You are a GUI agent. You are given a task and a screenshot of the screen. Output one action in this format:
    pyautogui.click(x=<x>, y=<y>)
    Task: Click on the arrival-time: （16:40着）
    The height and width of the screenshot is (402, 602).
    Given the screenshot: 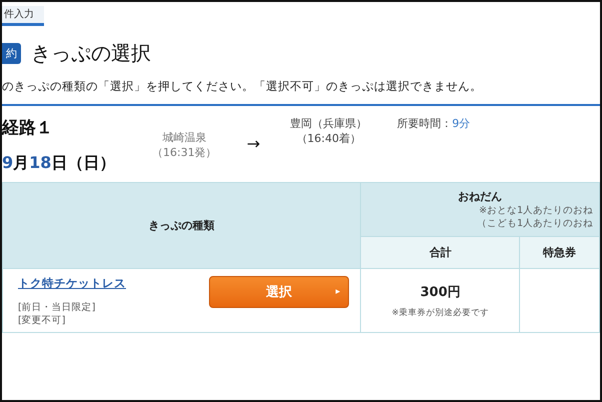 What is the action you would take?
    pyautogui.click(x=328, y=138)
    